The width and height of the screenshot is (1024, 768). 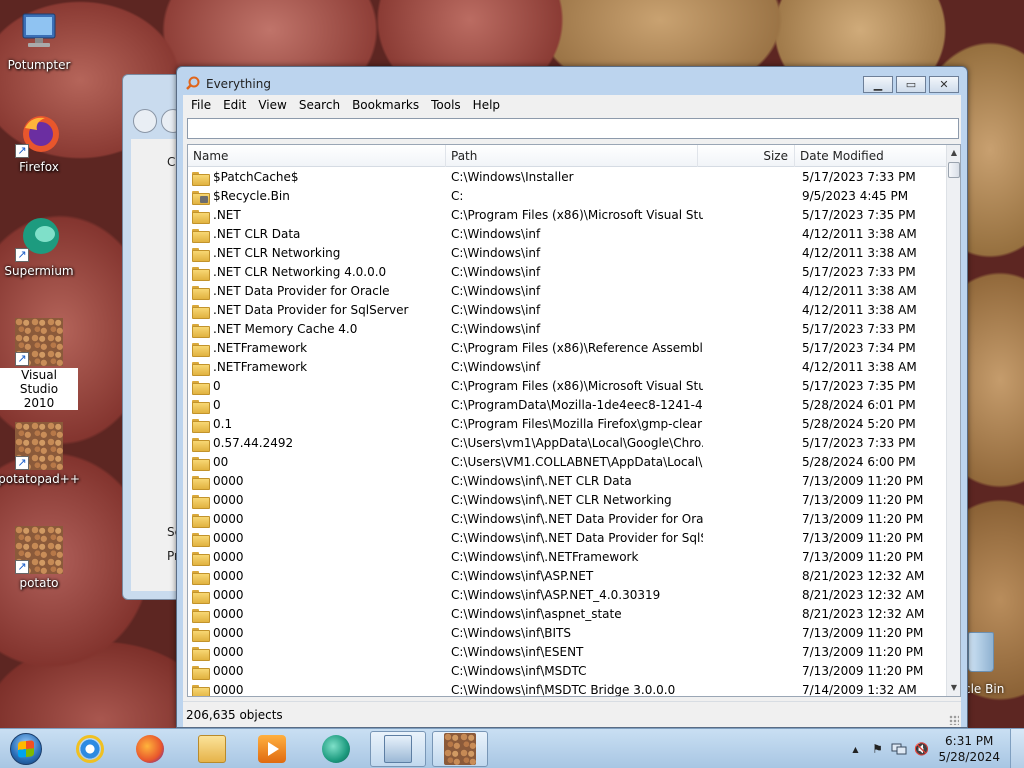 What do you see at coordinates (150, 749) in the screenshot?
I see `taskbar-firefox` at bounding box center [150, 749].